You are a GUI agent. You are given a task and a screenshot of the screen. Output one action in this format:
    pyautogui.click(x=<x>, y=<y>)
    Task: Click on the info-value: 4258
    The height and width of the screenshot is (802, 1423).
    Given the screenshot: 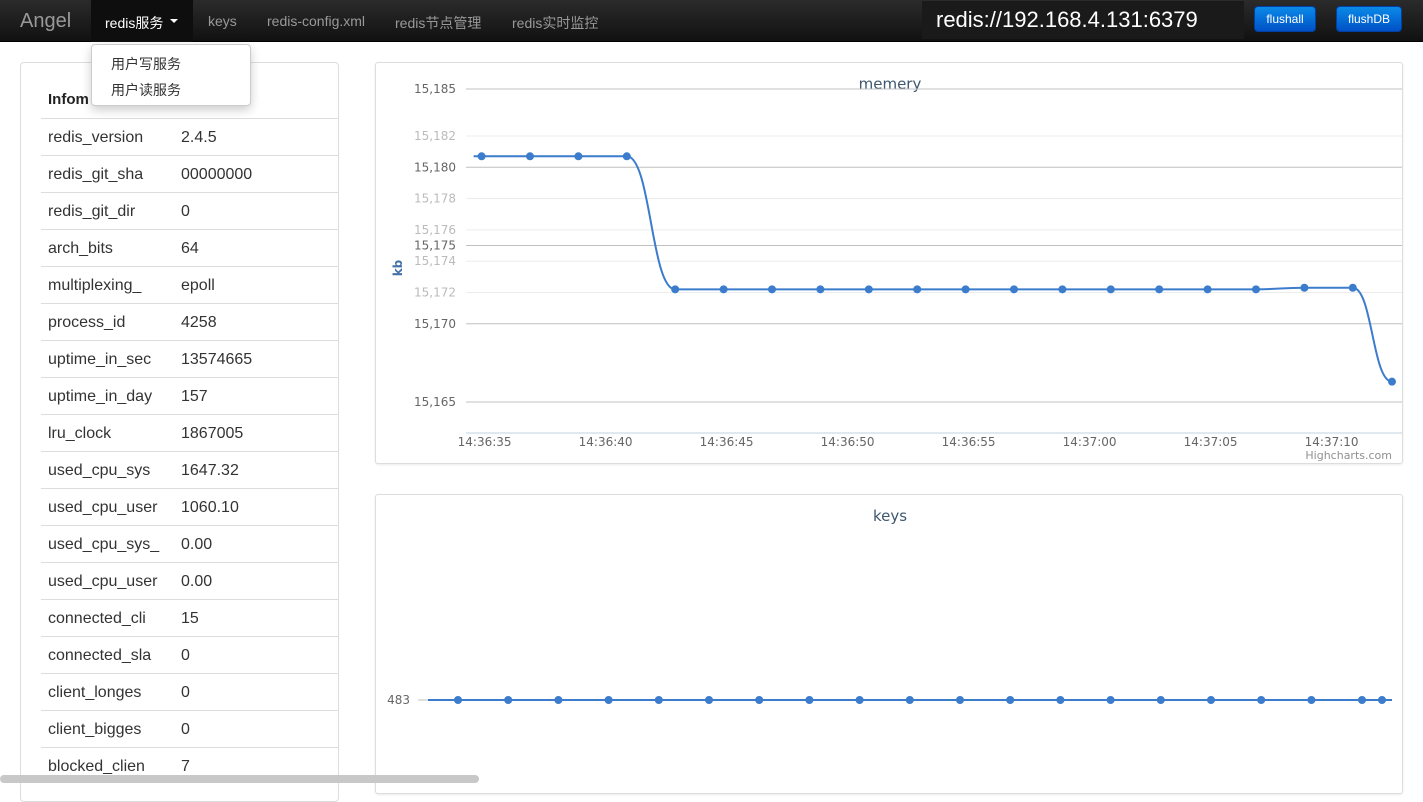 What is the action you would take?
    pyautogui.click(x=199, y=322)
    